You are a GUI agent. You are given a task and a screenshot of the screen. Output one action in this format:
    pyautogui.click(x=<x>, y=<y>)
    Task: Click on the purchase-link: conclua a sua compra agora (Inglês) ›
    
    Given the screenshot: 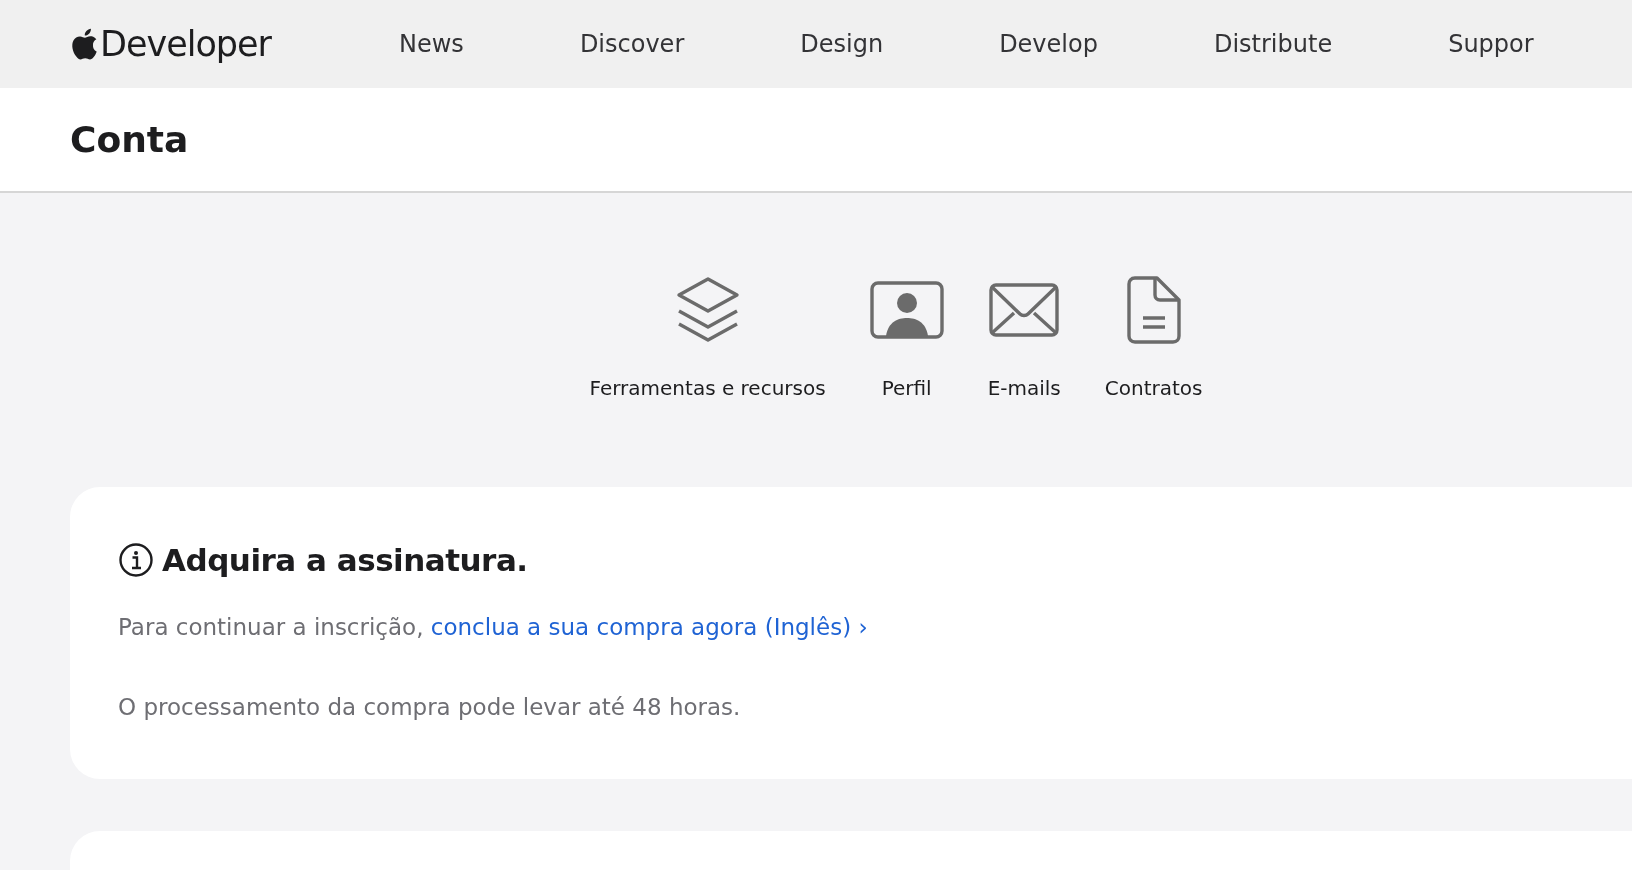 What is the action you would take?
    pyautogui.click(x=649, y=626)
    